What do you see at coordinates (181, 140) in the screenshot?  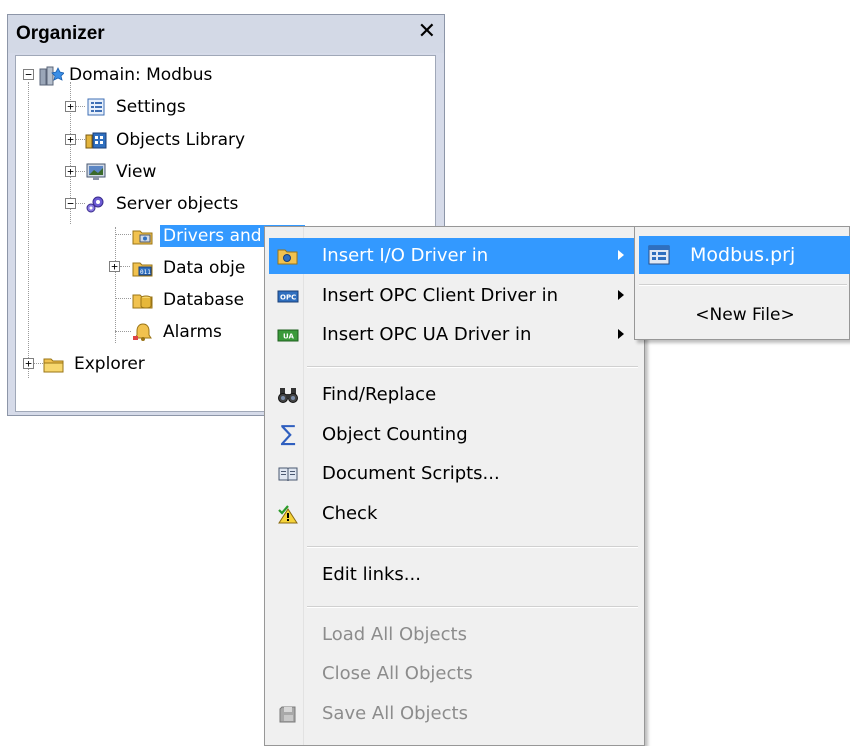 I see `tree-item-label: Objects Library` at bounding box center [181, 140].